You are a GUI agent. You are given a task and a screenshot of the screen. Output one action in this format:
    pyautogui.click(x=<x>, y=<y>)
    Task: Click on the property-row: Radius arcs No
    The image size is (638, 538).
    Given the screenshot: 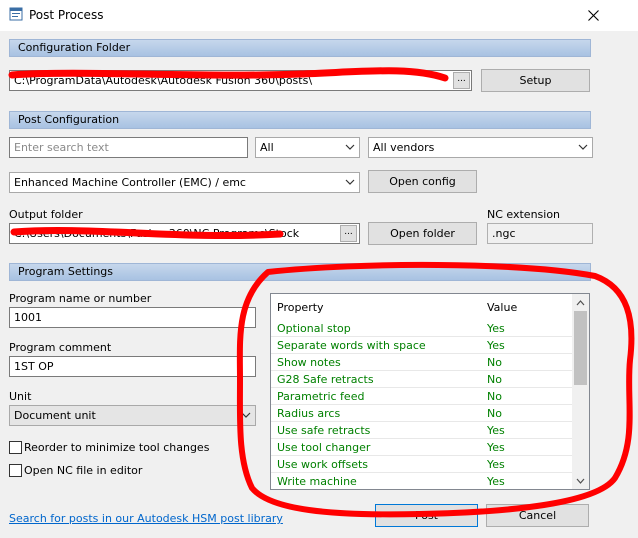 What is the action you would take?
    pyautogui.click(x=422, y=413)
    